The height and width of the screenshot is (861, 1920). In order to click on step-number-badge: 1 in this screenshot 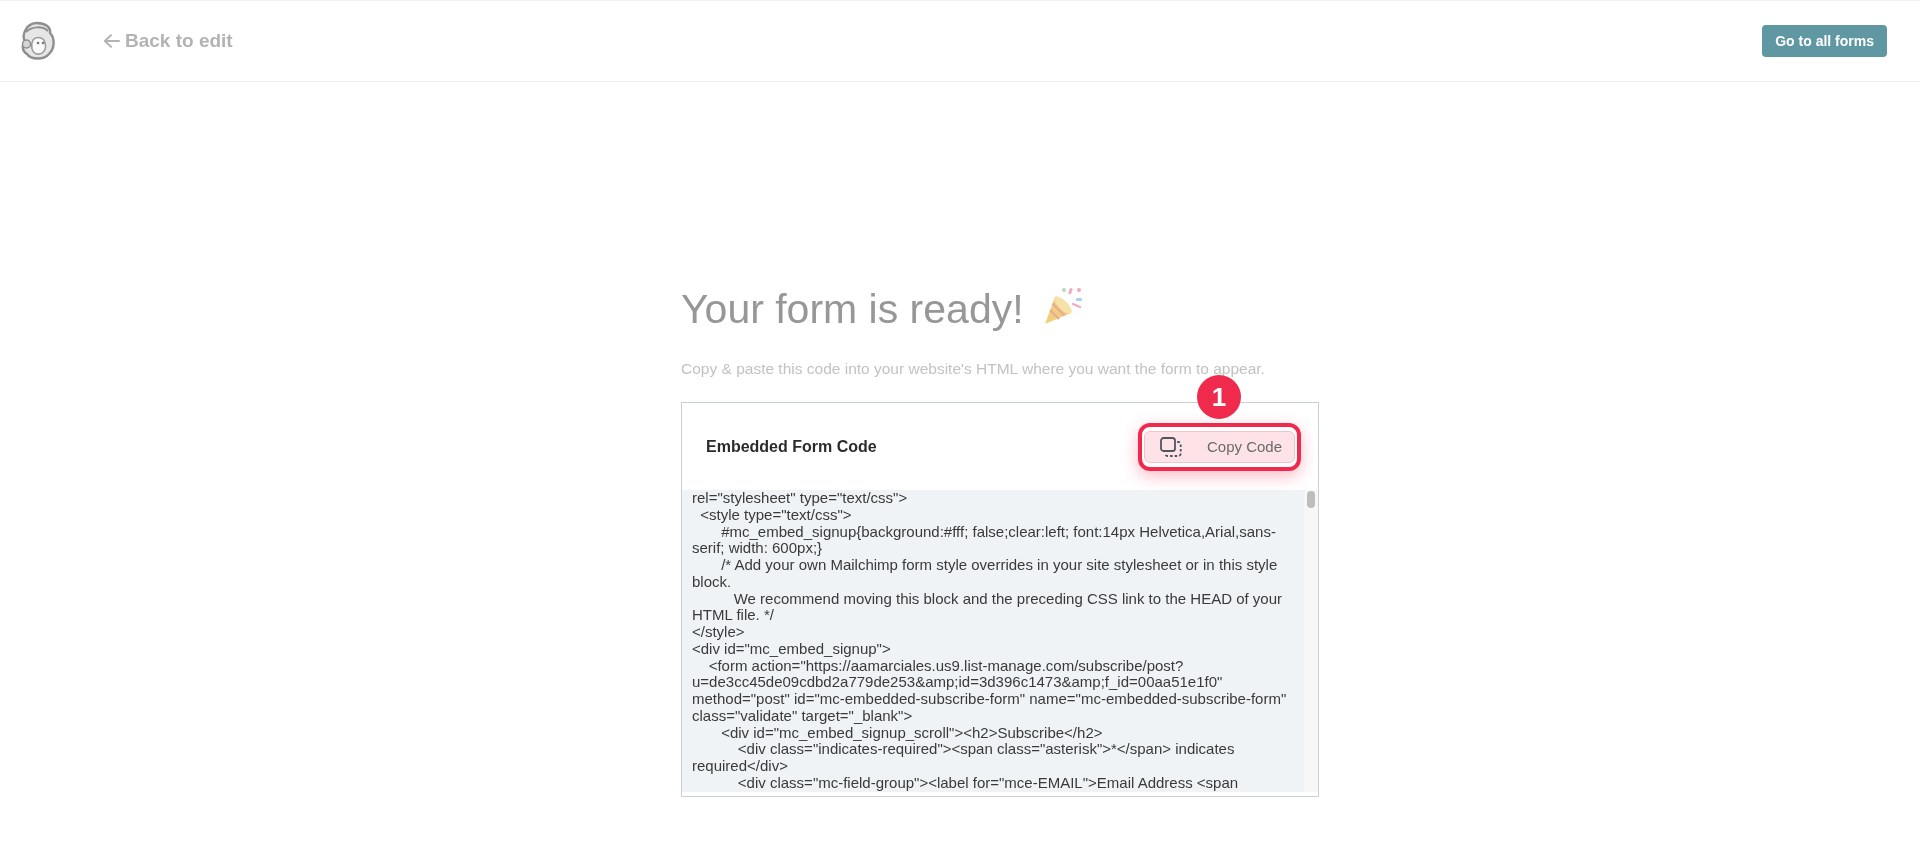, I will do `click(1219, 397)`.